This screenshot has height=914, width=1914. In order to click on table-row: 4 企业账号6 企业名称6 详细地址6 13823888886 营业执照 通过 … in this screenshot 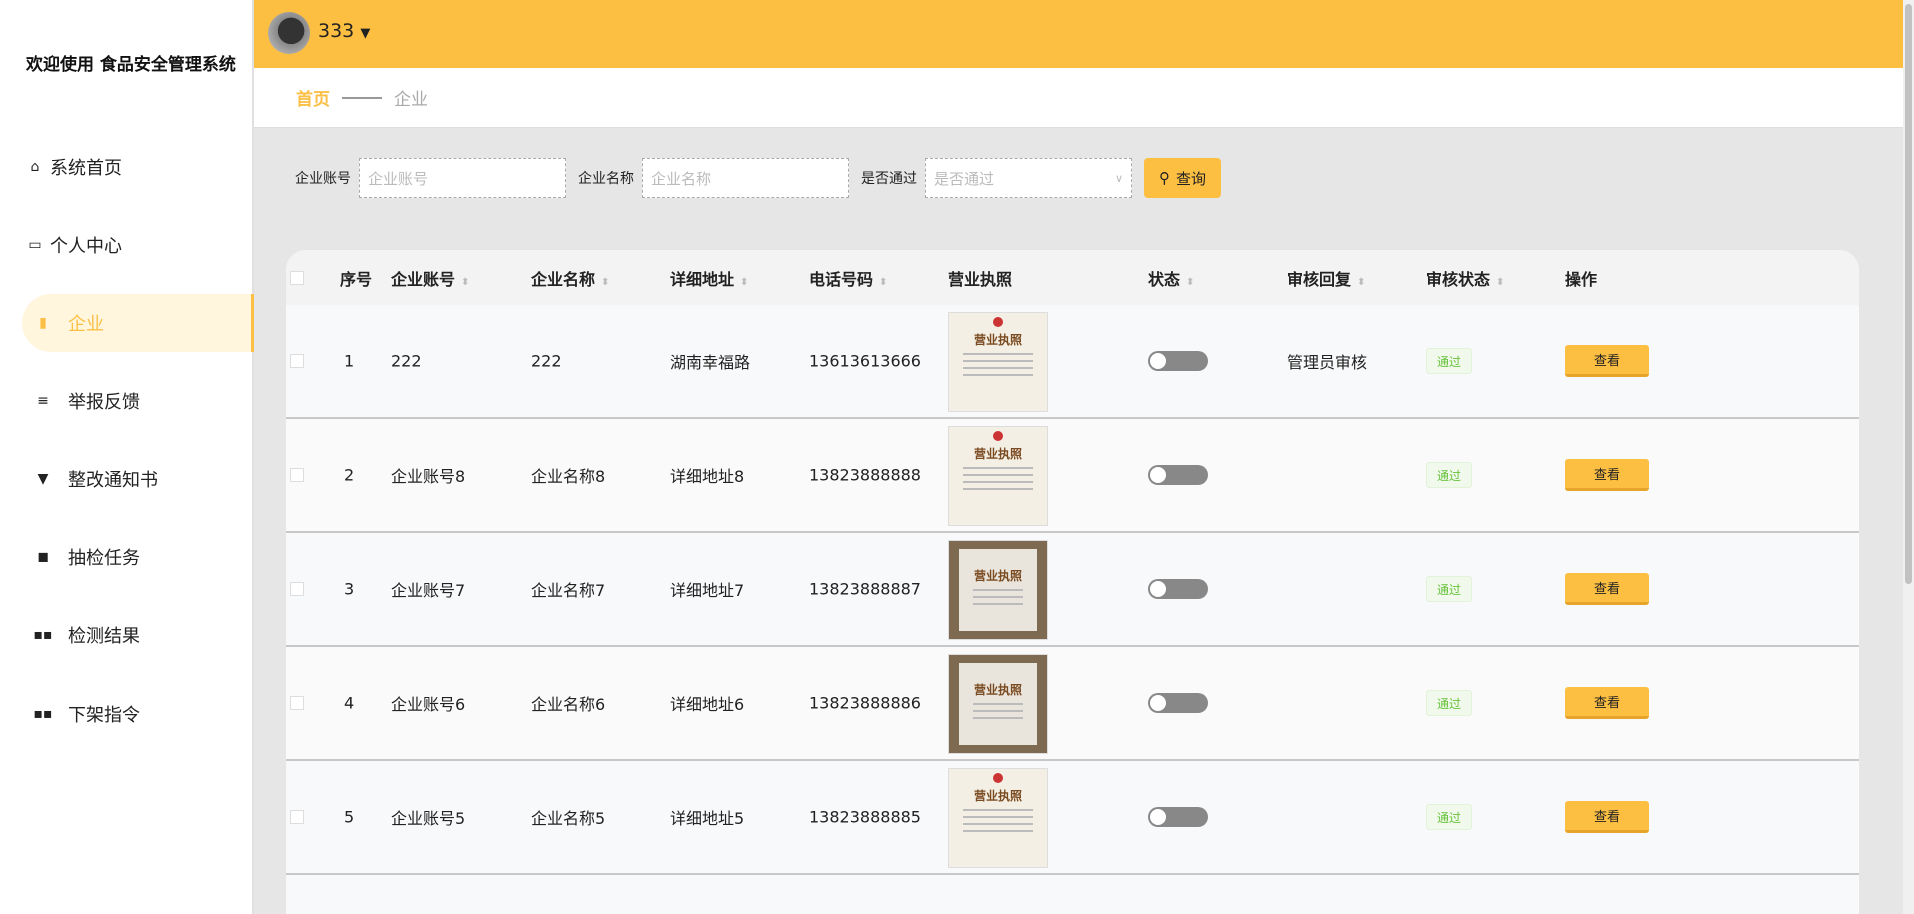, I will do `click(1072, 704)`.